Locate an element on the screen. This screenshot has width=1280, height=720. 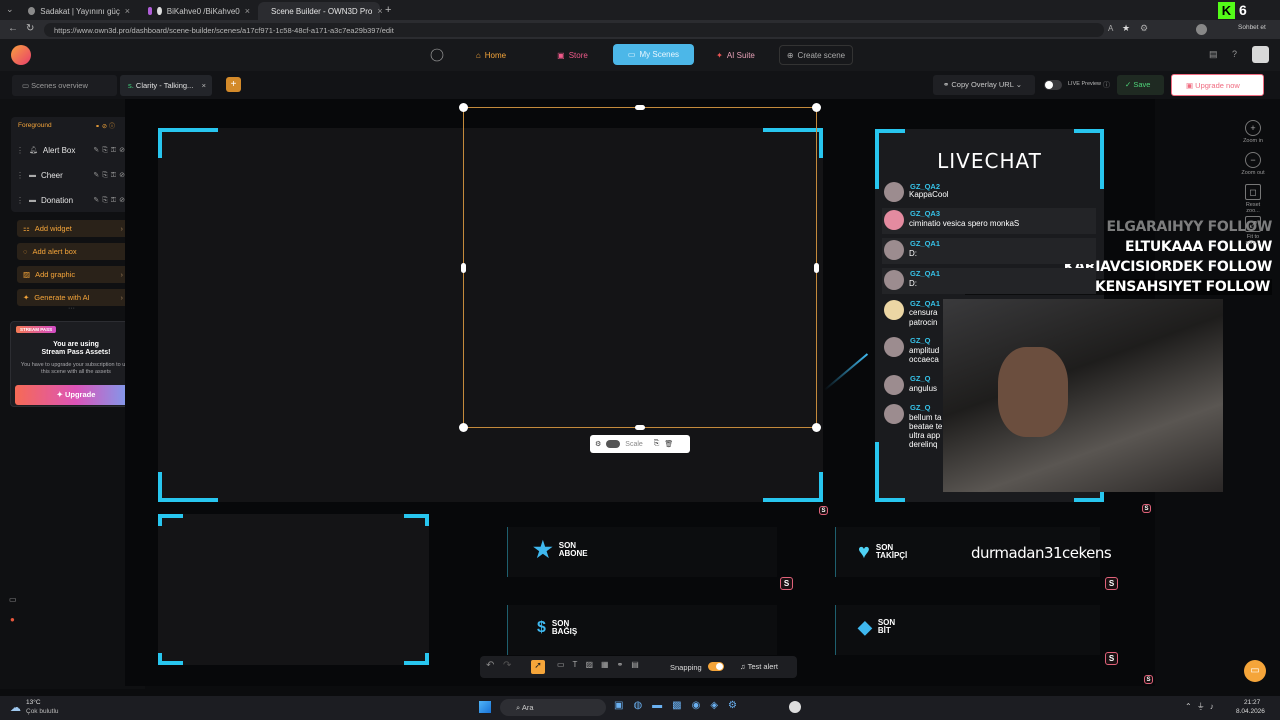
chat-text: KappaCool is located at coordinates (929, 194).